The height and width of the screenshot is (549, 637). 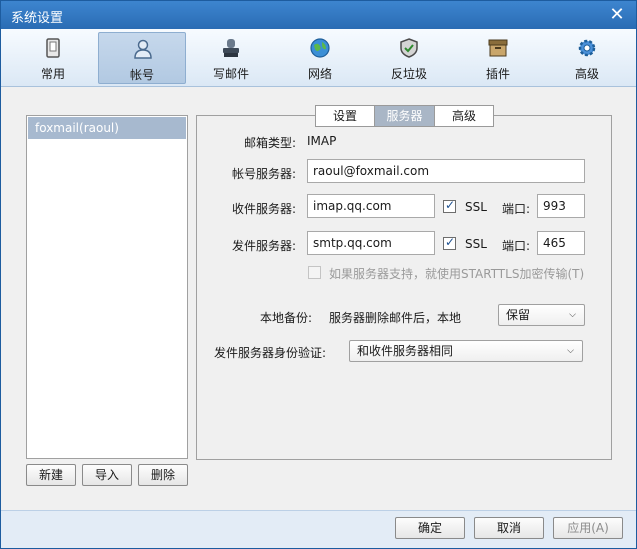 What do you see at coordinates (497, 74) in the screenshot?
I see `tool-plugins-label: 插件` at bounding box center [497, 74].